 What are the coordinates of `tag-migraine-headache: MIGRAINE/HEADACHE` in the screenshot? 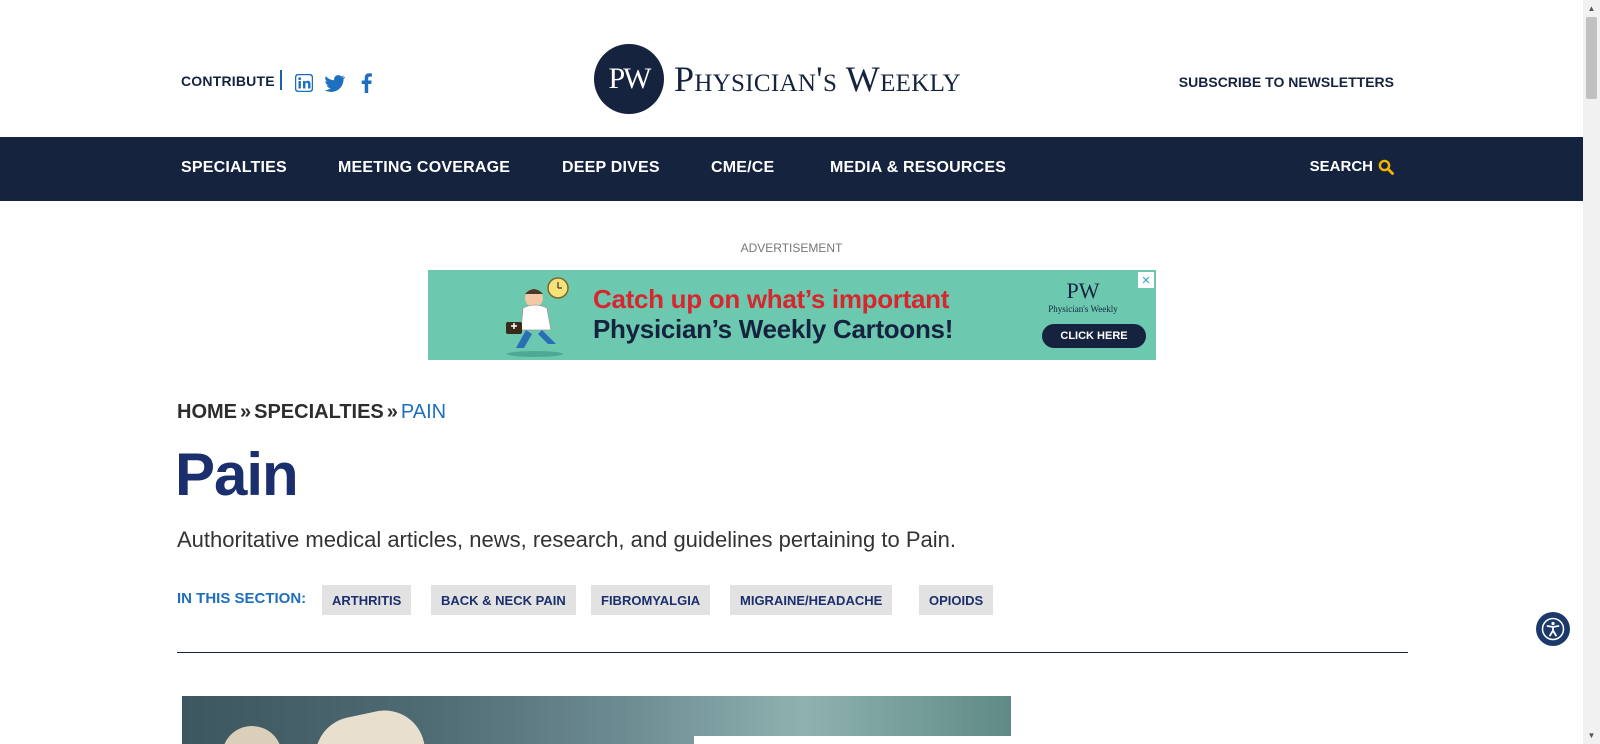 It's located at (811, 600).